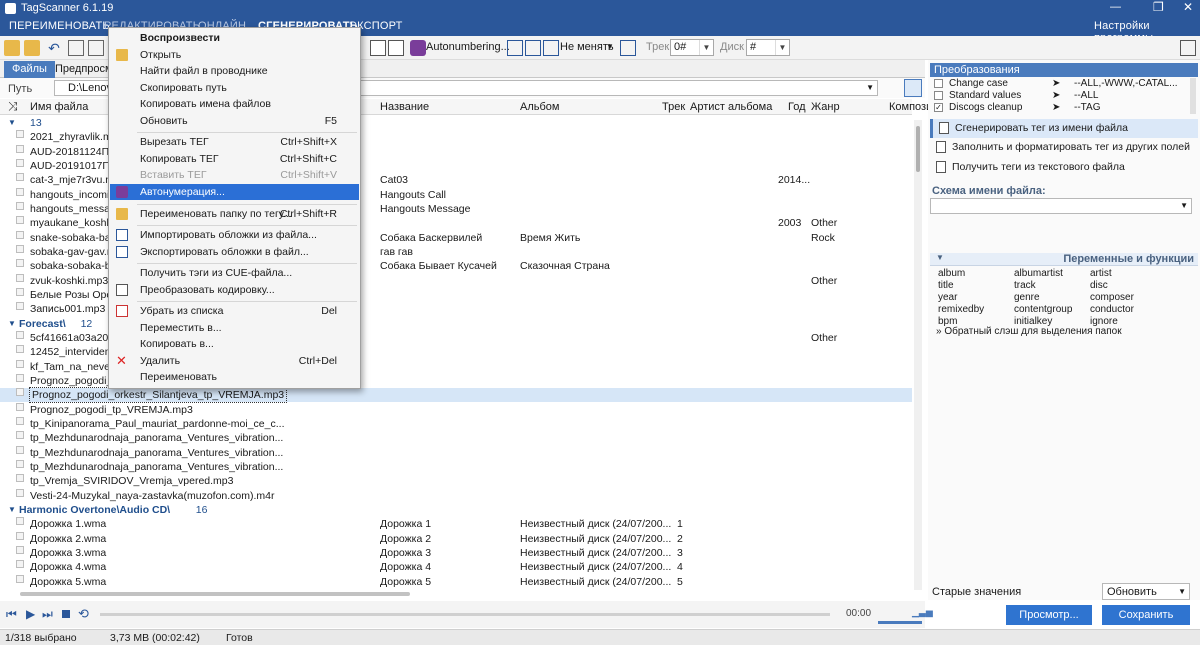  I want to click on generate-from-filename-button: Сгенерировать тег из имени файла, so click(1064, 128).